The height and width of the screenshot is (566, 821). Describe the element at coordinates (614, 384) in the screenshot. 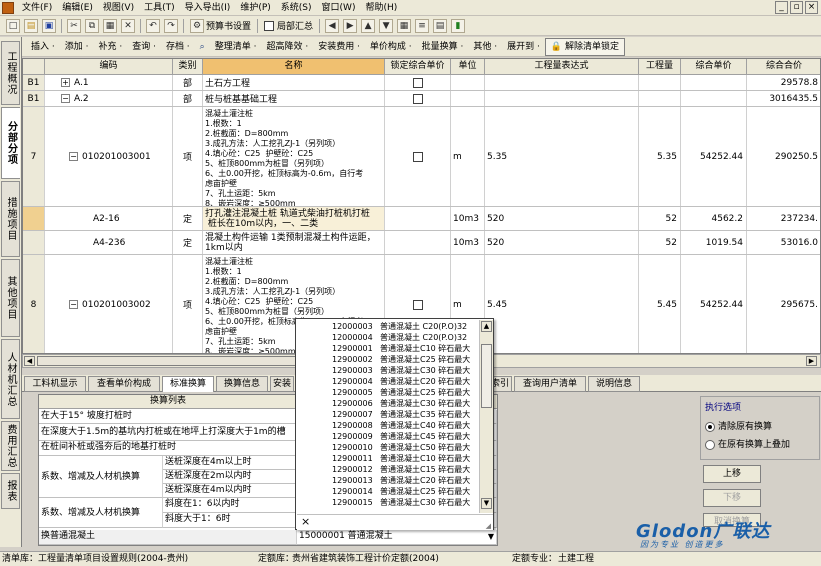

I see `tab-description-info: 说明信息` at that location.